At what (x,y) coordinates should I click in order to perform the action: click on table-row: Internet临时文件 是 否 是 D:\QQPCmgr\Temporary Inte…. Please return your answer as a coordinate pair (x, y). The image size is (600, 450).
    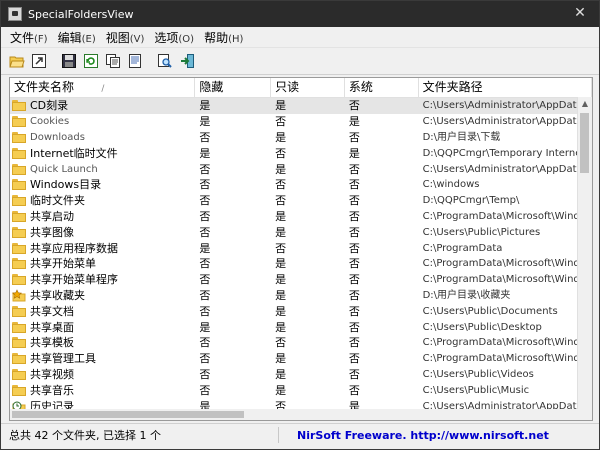
    Looking at the image, I should click on (301, 153).